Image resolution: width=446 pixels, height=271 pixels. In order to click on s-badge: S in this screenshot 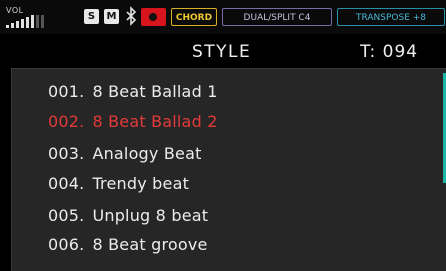, I will do `click(91, 16)`.